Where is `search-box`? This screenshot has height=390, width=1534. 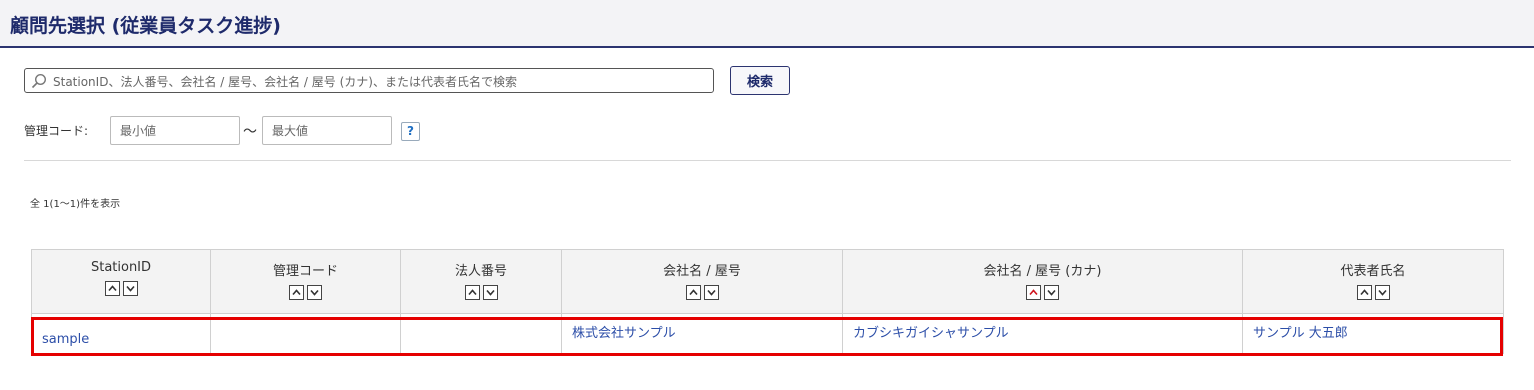 search-box is located at coordinates (369, 80).